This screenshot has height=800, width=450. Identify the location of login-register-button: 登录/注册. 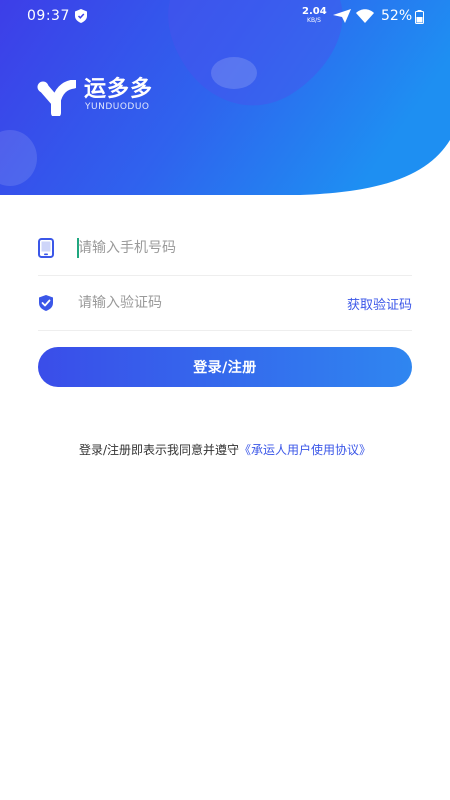
(225, 367).